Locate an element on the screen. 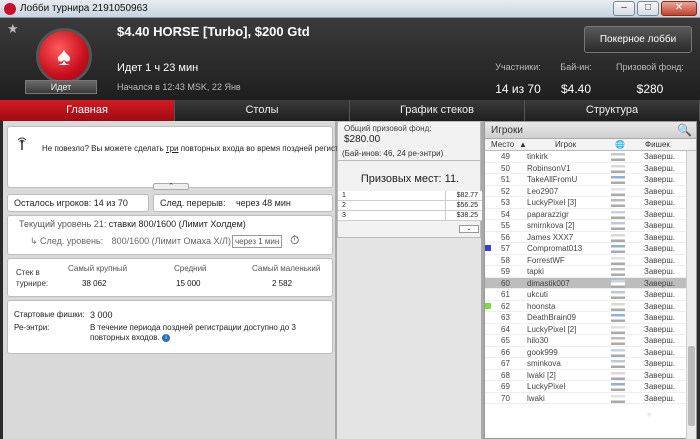 The height and width of the screenshot is (439, 700). tab-tables: Столы is located at coordinates (262, 110).